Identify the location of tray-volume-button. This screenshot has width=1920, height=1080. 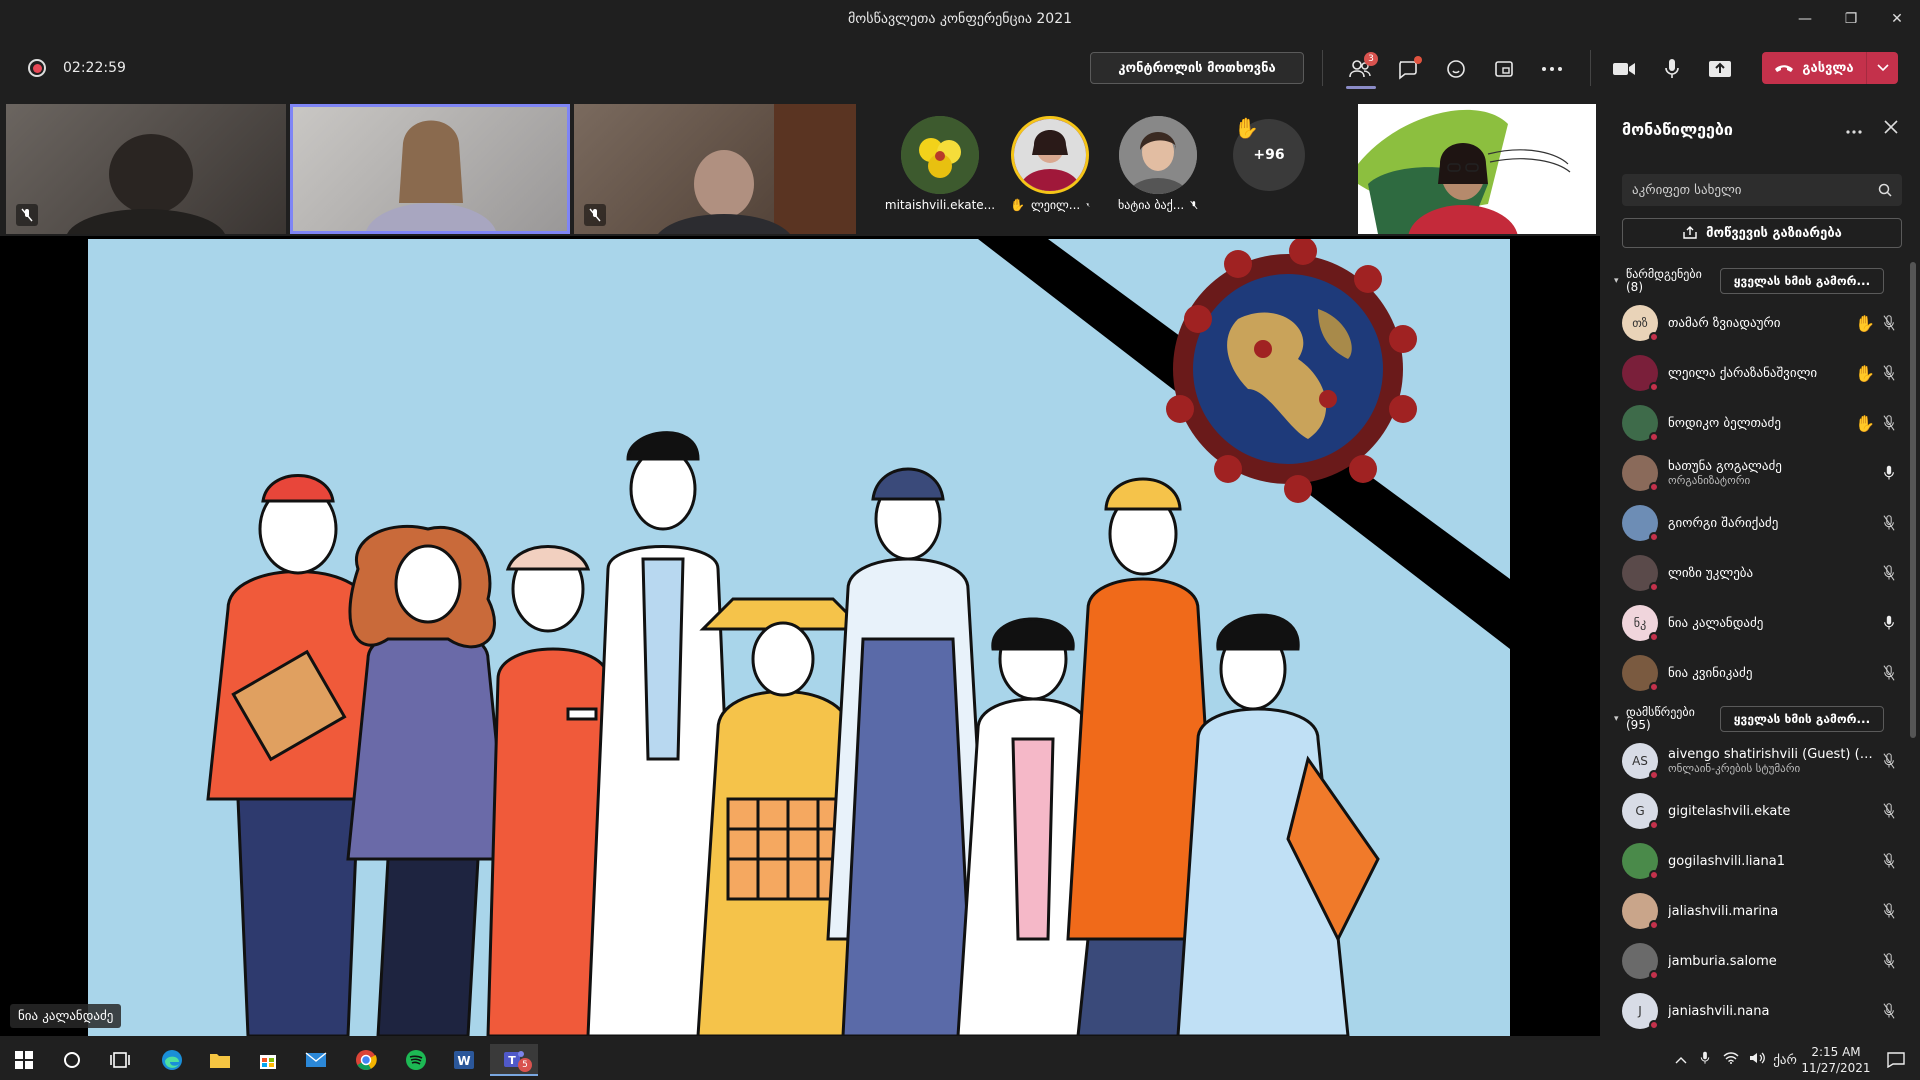
(1757, 1060).